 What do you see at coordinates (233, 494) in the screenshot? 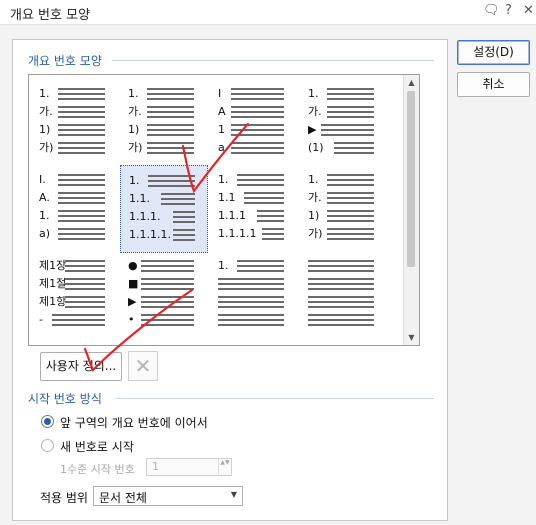
I see `dropdown-arrow-icon: ▼` at bounding box center [233, 494].